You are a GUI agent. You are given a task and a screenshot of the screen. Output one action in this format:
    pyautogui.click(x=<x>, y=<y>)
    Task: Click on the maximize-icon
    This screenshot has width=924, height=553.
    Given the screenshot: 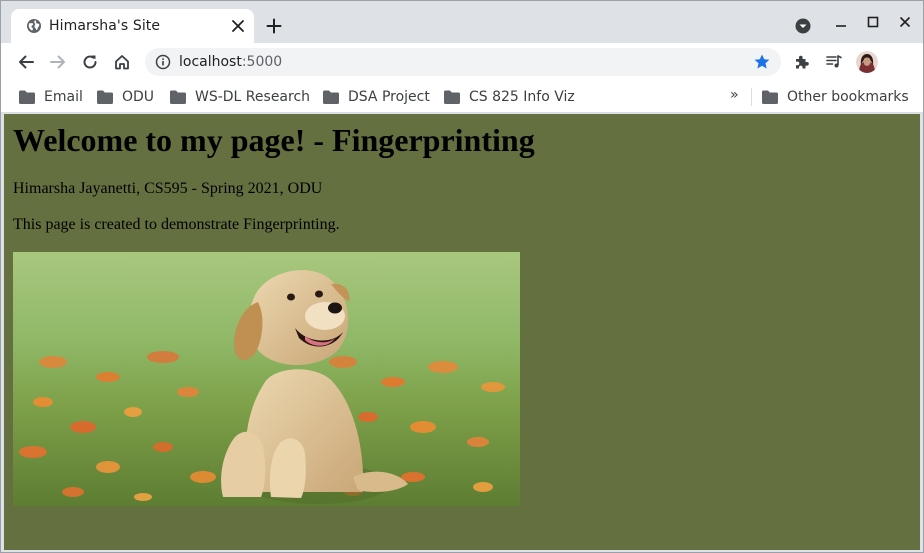 What is the action you would take?
    pyautogui.click(x=873, y=22)
    